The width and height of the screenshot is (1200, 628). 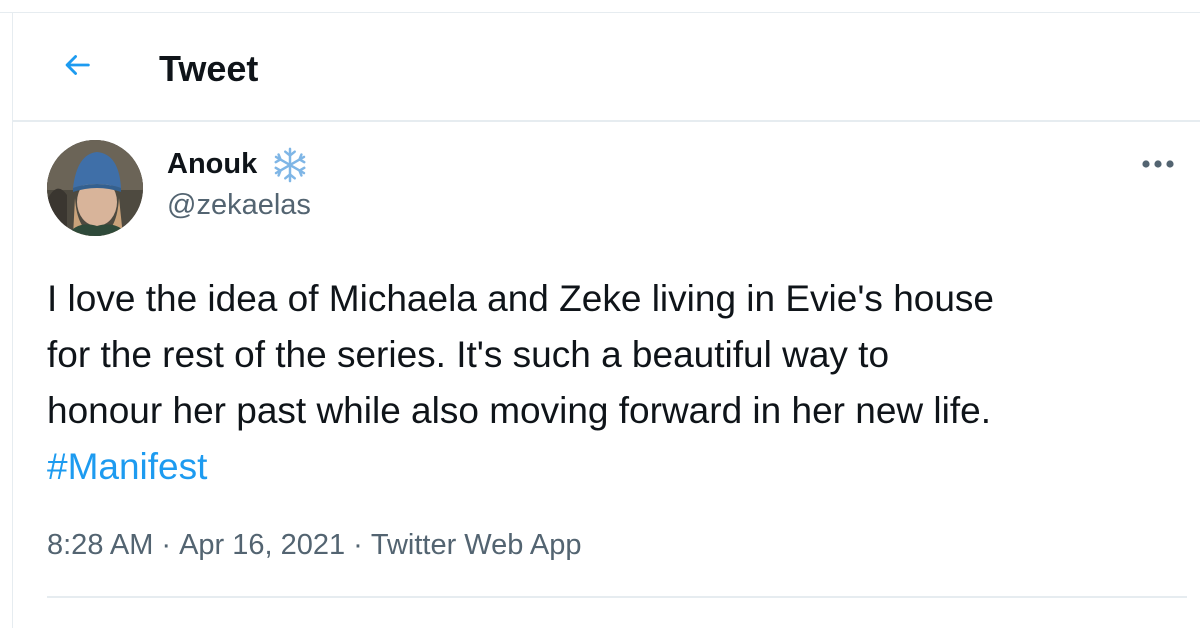 I want to click on back-button, so click(x=77, y=67).